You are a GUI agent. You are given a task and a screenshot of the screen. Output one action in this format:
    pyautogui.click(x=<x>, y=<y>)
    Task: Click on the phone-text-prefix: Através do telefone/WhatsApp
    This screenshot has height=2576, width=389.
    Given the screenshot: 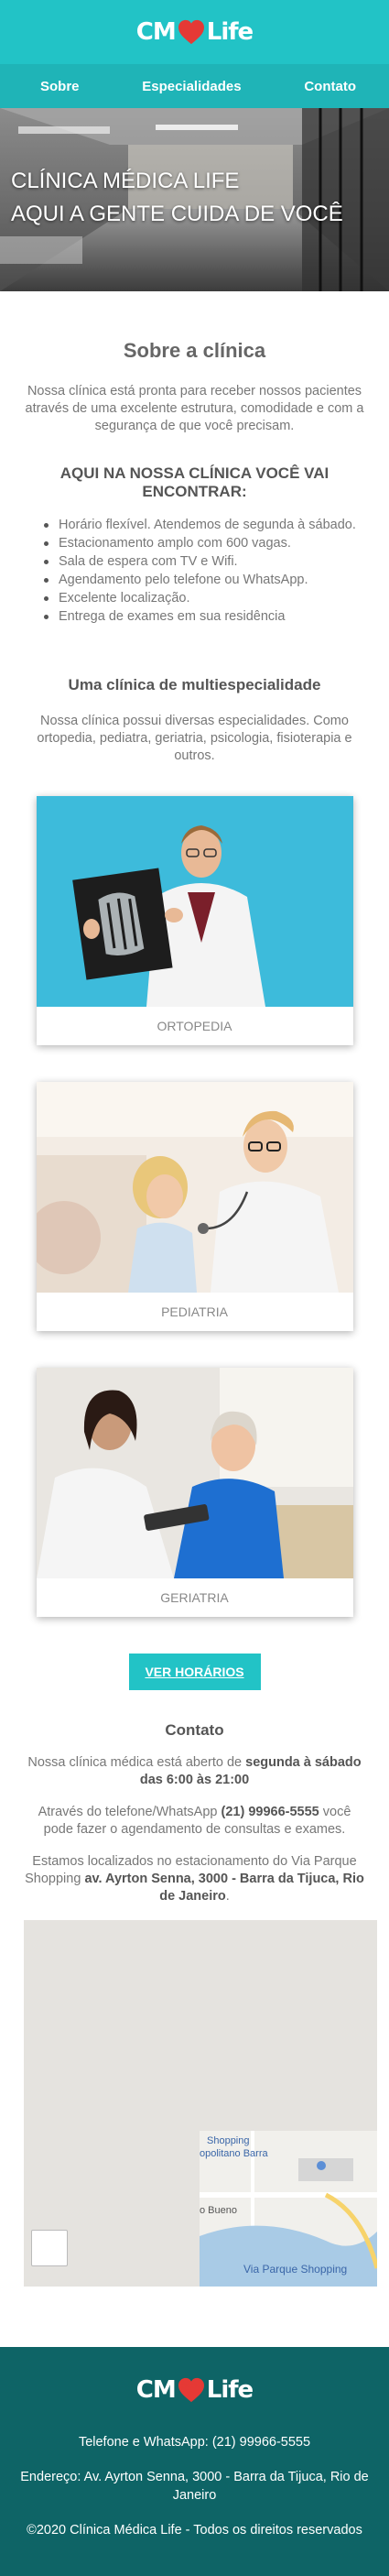 What is the action you would take?
    pyautogui.click(x=130, y=1812)
    